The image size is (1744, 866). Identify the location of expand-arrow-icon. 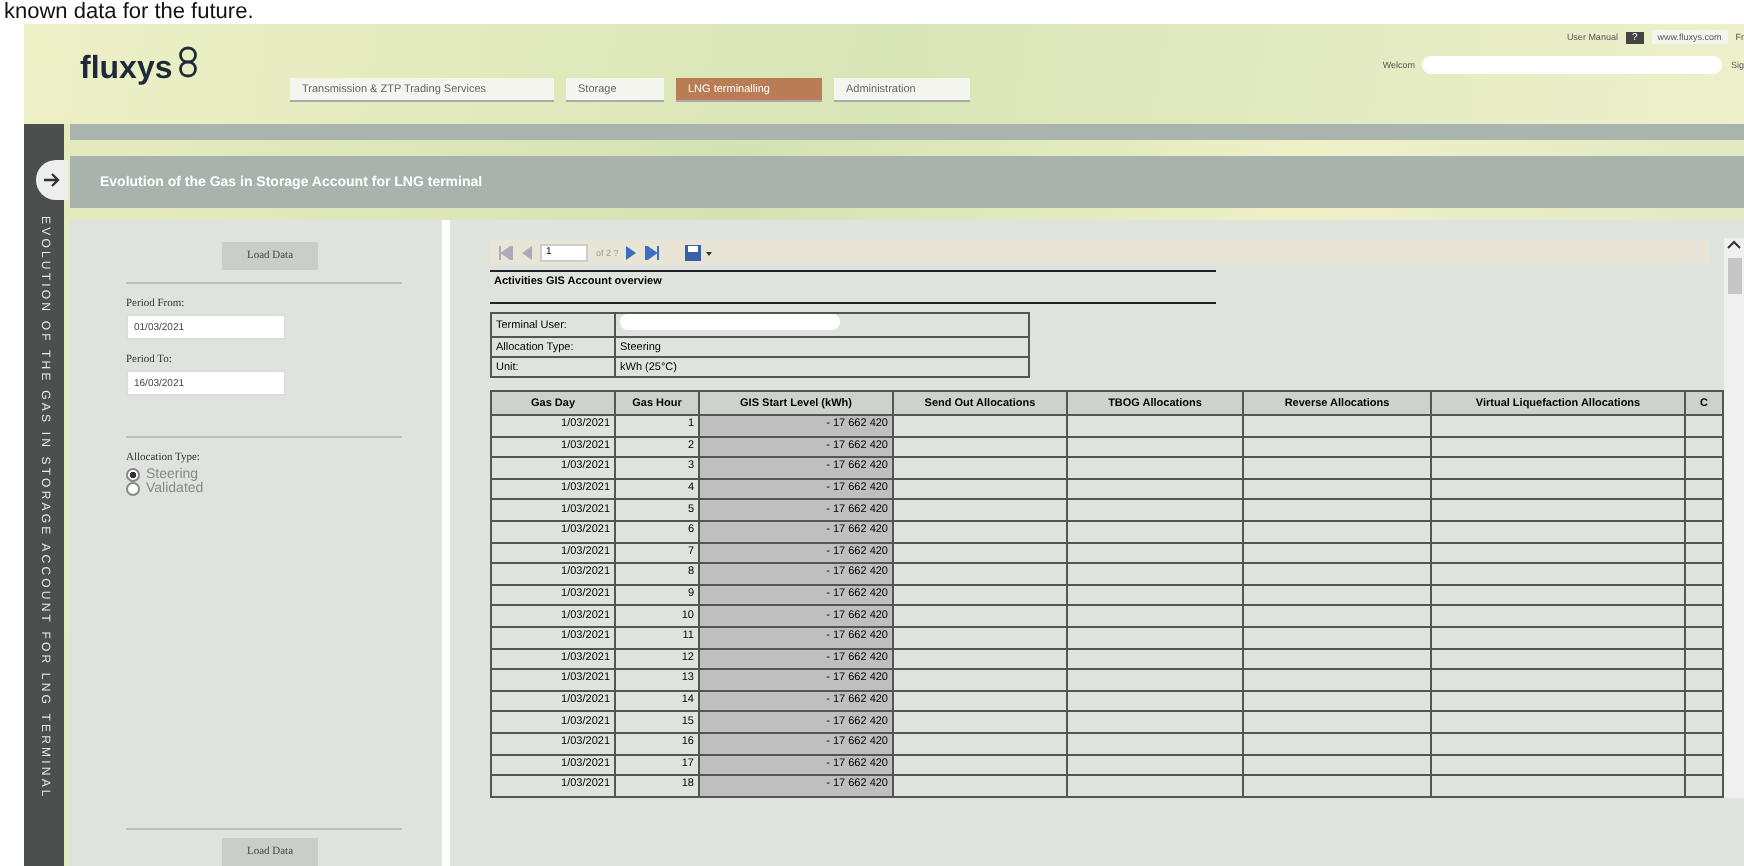
(52, 180).